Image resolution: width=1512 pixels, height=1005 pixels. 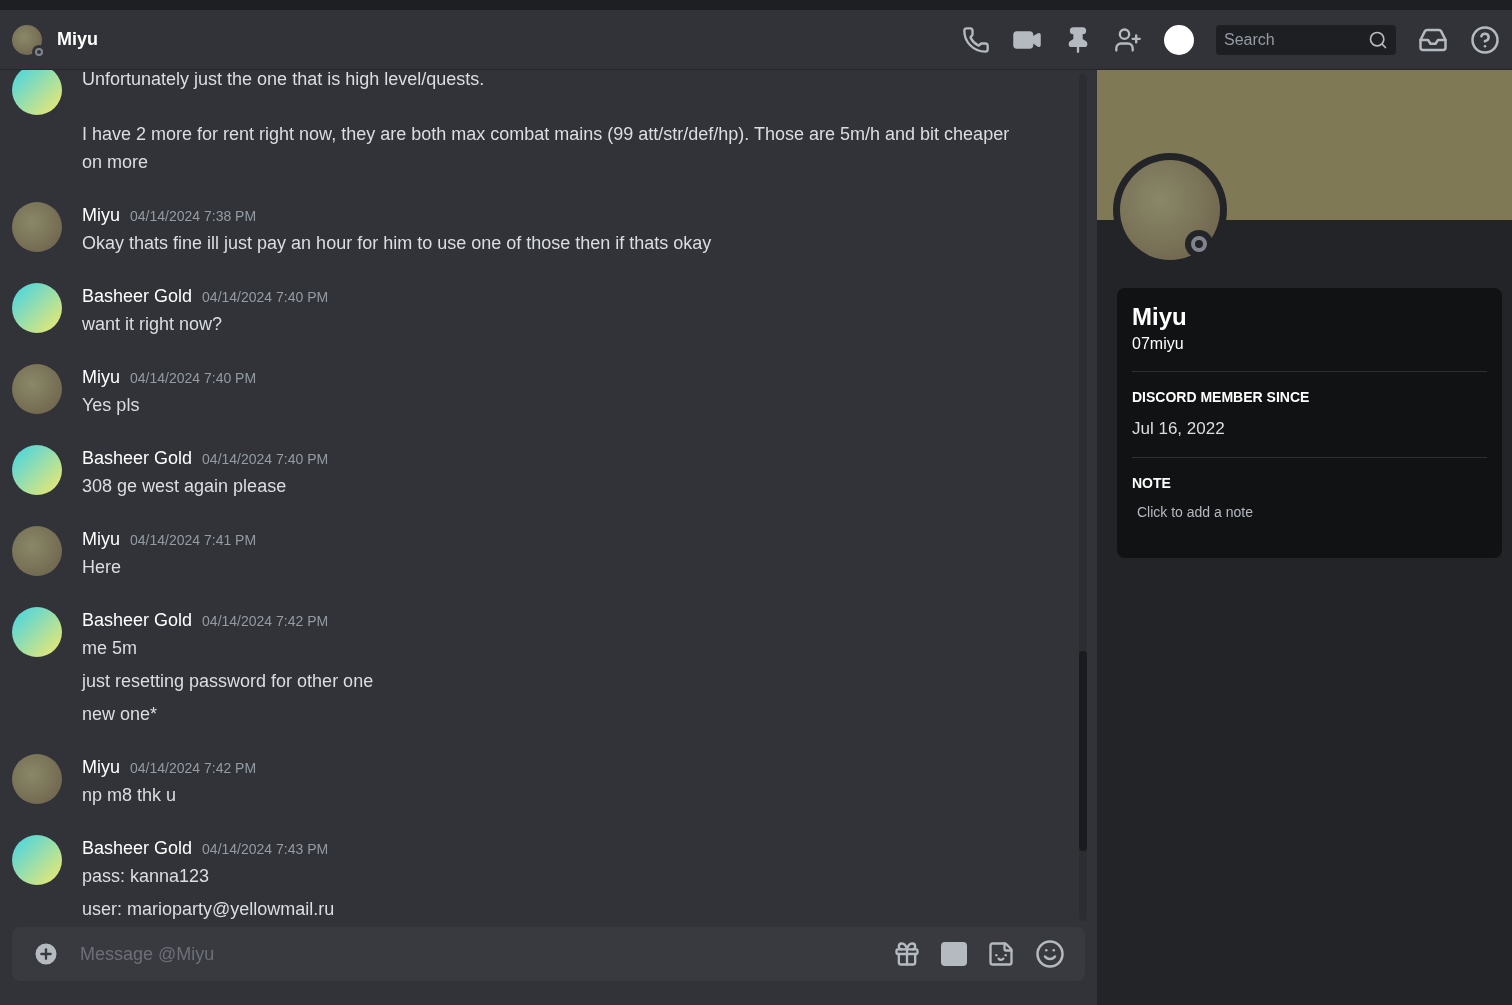 I want to click on message-input-field: Message @Miyu, so click(x=476, y=954).